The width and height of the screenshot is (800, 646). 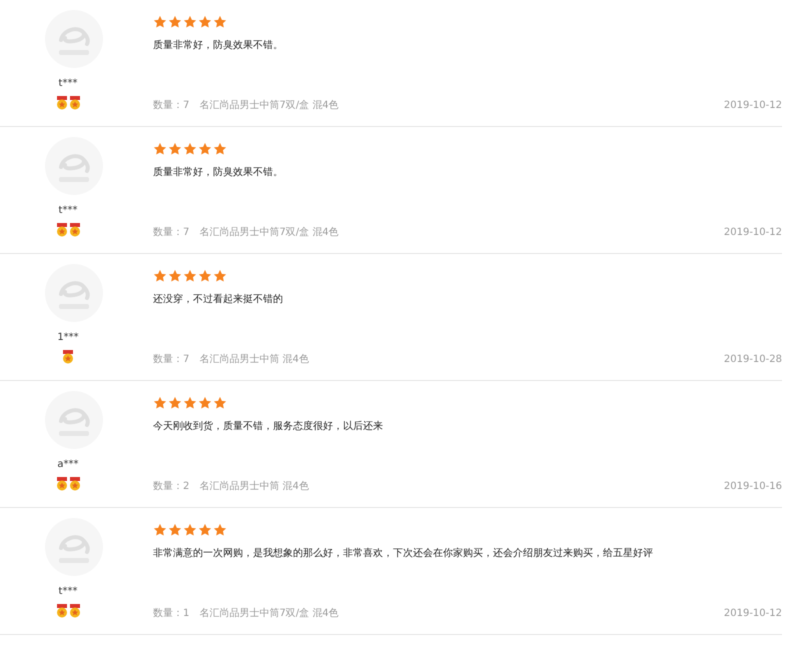 I want to click on username: a***, so click(x=68, y=464).